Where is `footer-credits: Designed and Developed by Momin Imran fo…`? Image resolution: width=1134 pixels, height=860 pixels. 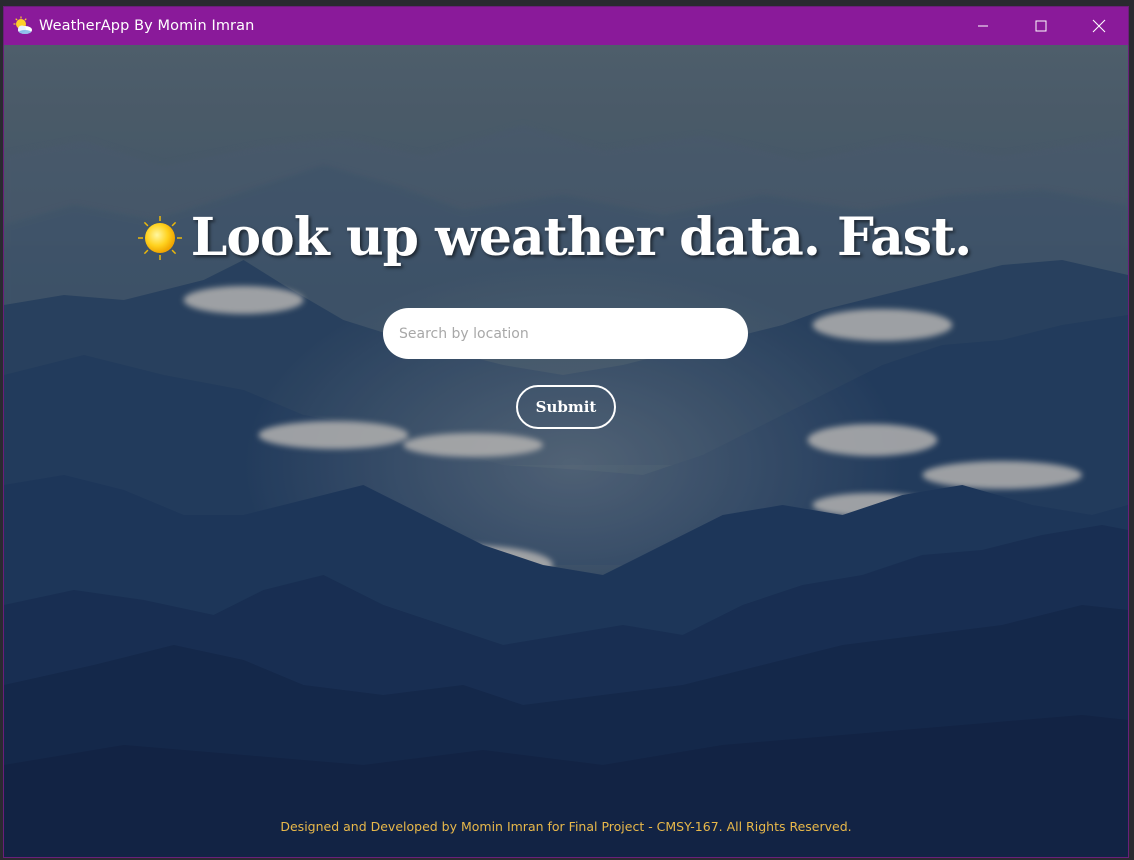
footer-credits: Designed and Developed by Momin Imran fo… is located at coordinates (566, 826).